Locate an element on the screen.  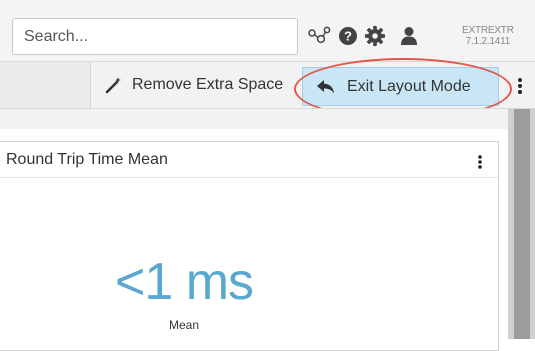
app-name-label: EXTREXTR is located at coordinates (488, 30).